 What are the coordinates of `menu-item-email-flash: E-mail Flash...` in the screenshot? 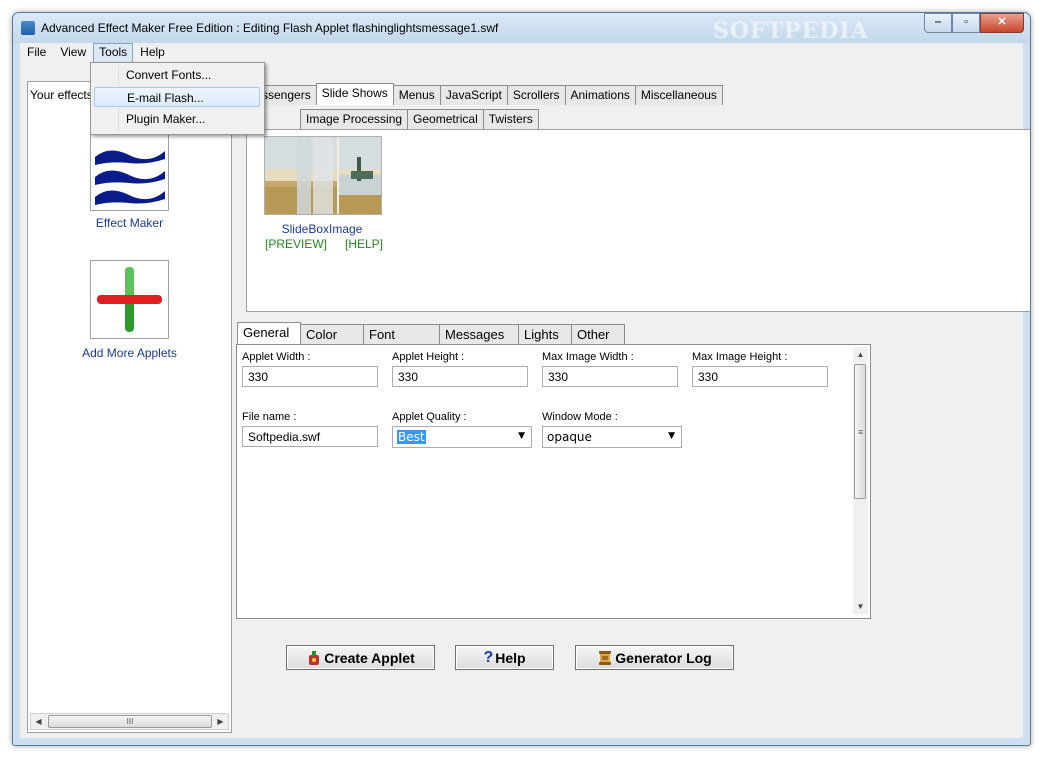 It's located at (177, 97).